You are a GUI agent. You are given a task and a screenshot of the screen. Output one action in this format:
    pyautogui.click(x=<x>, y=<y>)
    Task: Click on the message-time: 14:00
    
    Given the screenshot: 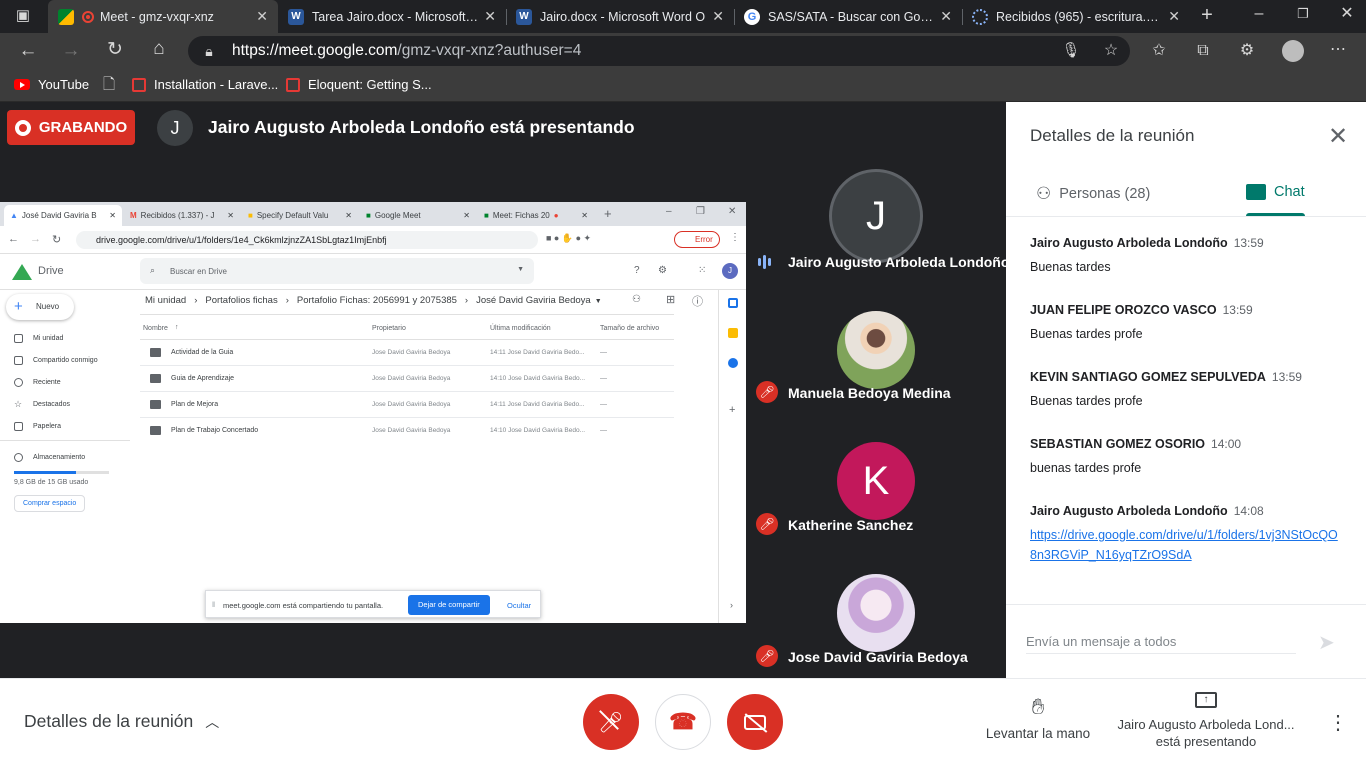 What is the action you would take?
    pyautogui.click(x=1226, y=444)
    